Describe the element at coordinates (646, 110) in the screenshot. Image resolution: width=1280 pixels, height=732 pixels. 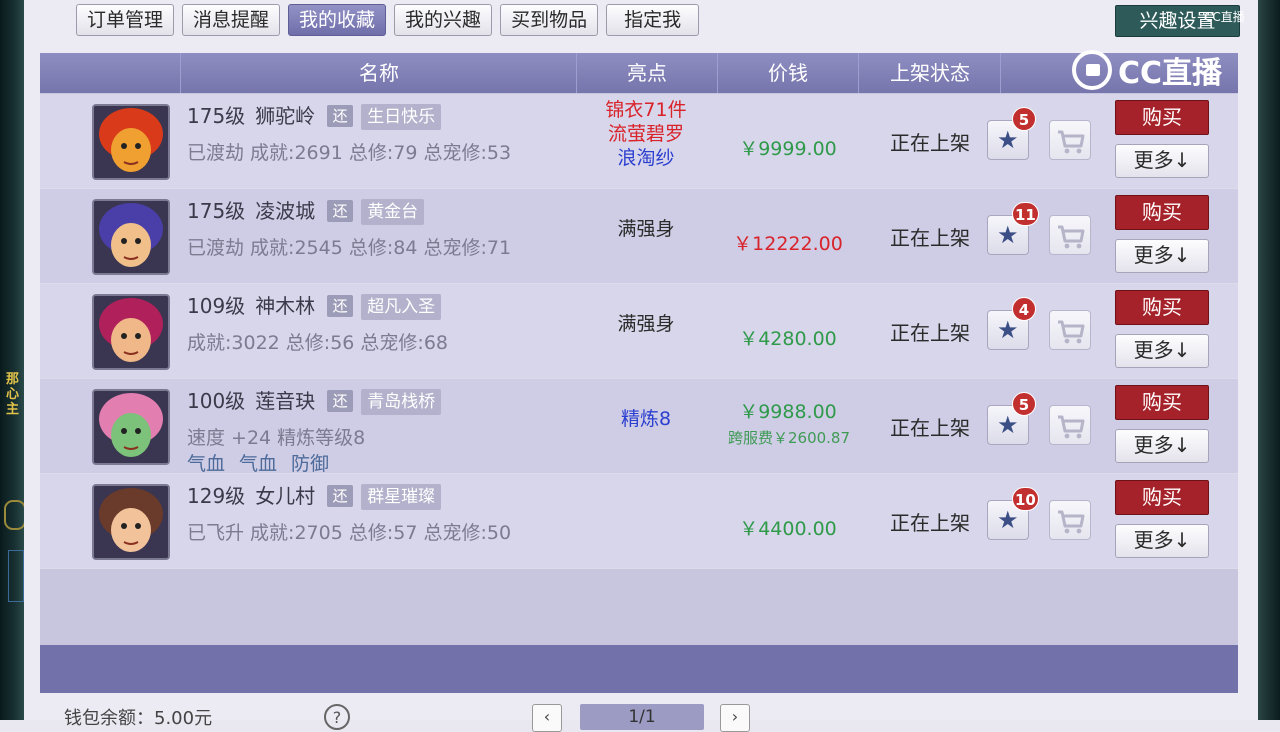
I see `highlight-text: 锦衣71件` at that location.